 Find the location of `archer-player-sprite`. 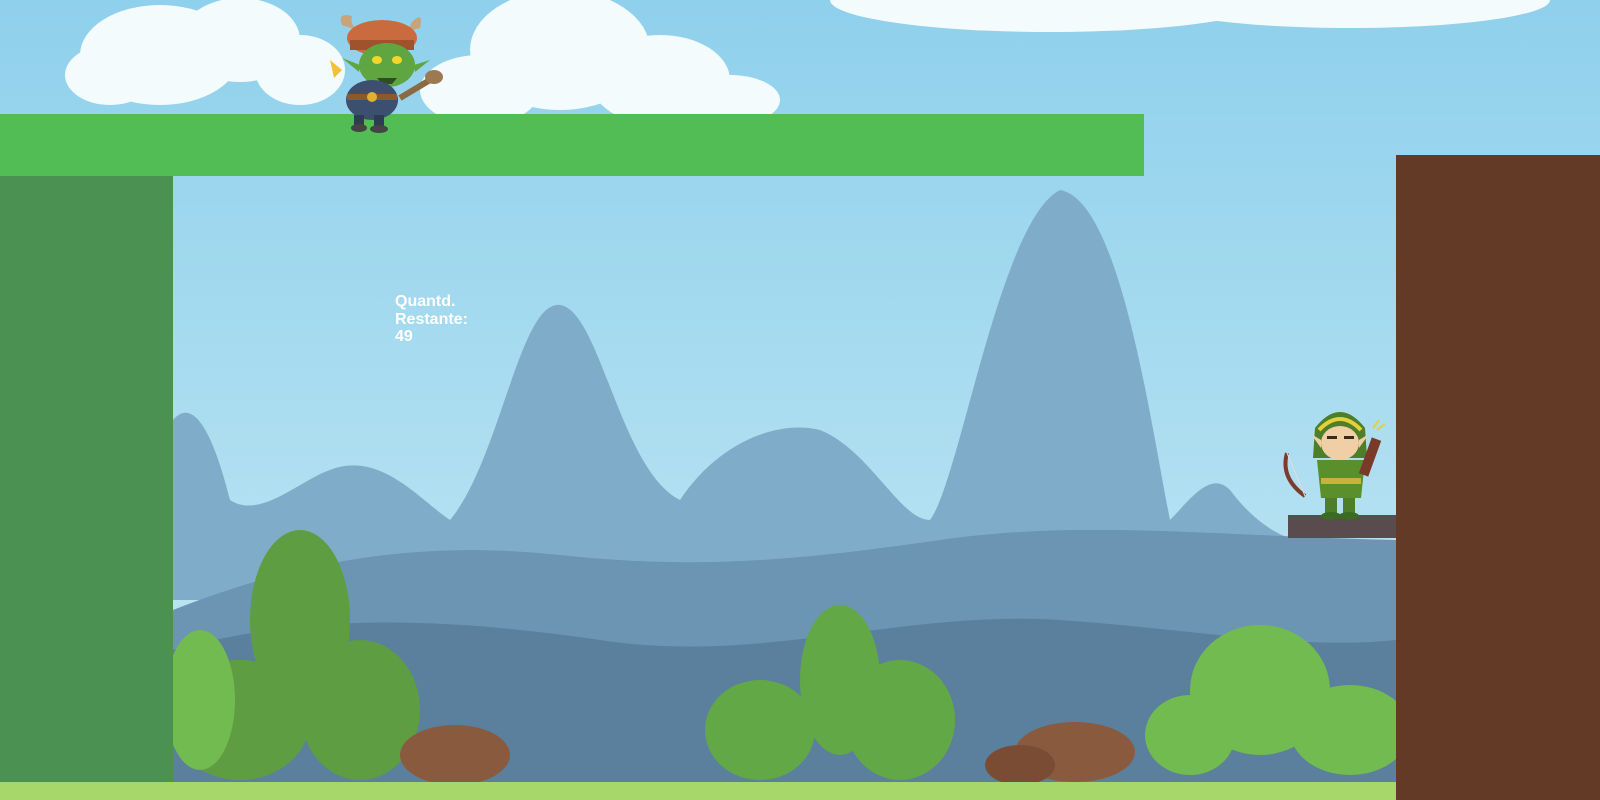

archer-player-sprite is located at coordinates (1334, 466).